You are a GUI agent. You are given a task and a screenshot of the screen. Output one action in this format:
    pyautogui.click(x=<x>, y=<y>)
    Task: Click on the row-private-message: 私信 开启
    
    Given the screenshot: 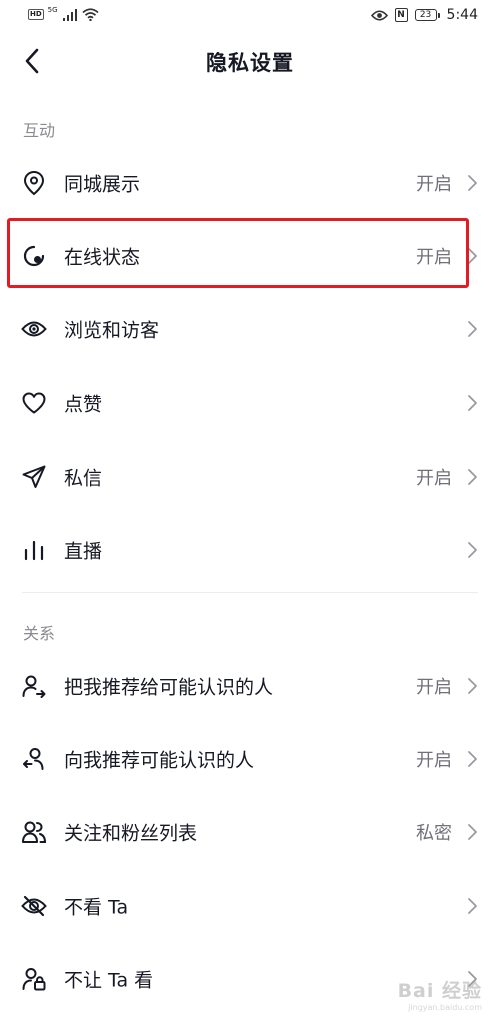 What is the action you would take?
    pyautogui.click(x=250, y=477)
    